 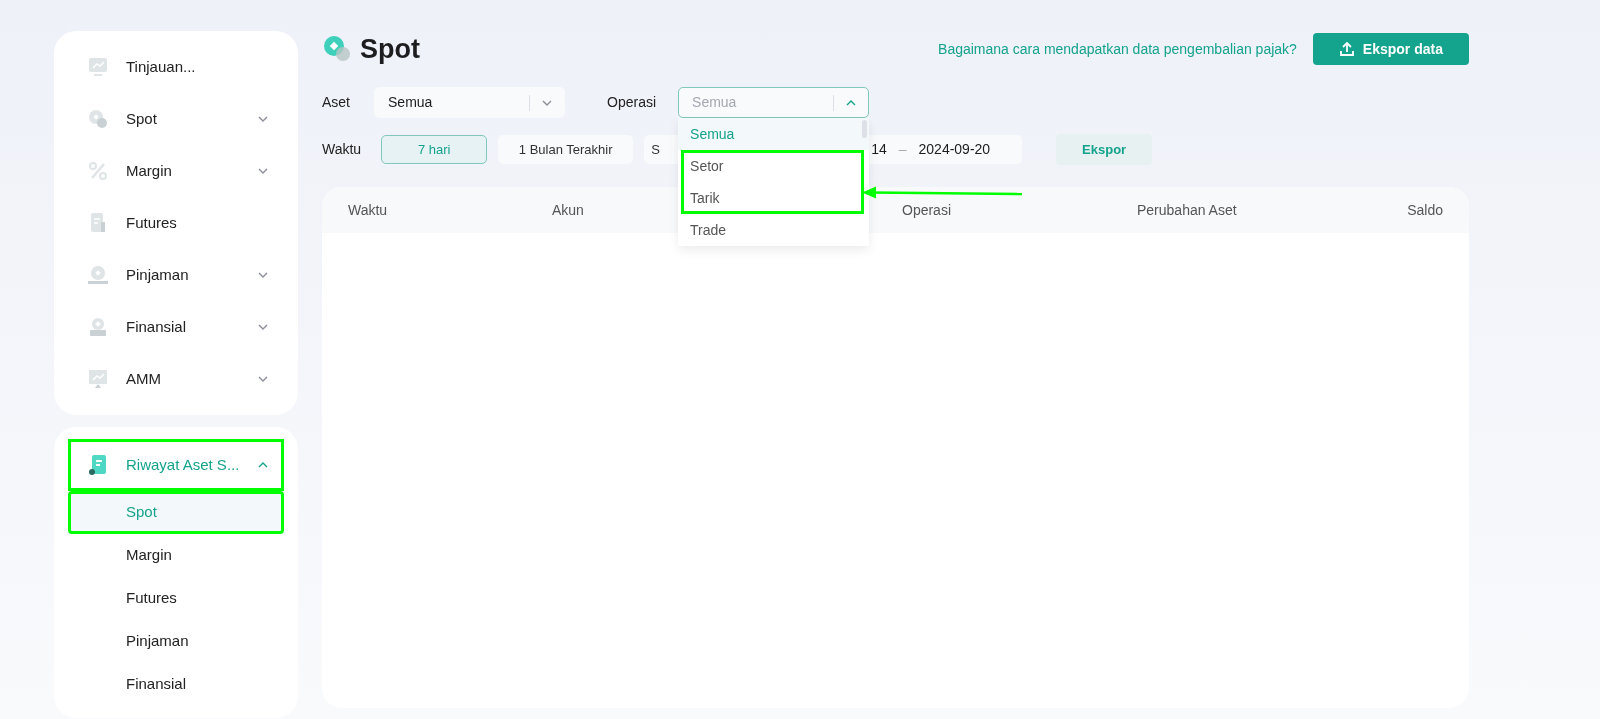 What do you see at coordinates (568, 210) in the screenshot?
I see `column-header: Akun` at bounding box center [568, 210].